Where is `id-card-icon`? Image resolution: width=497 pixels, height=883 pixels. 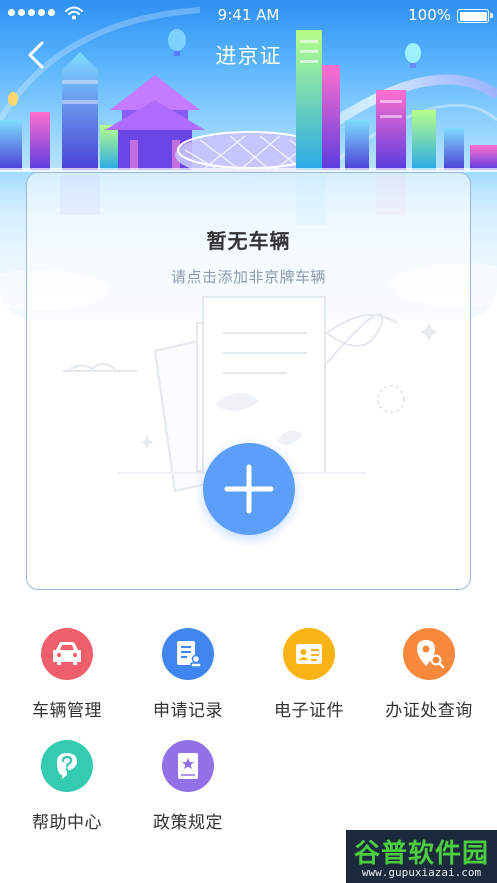
id-card-icon is located at coordinates (309, 654).